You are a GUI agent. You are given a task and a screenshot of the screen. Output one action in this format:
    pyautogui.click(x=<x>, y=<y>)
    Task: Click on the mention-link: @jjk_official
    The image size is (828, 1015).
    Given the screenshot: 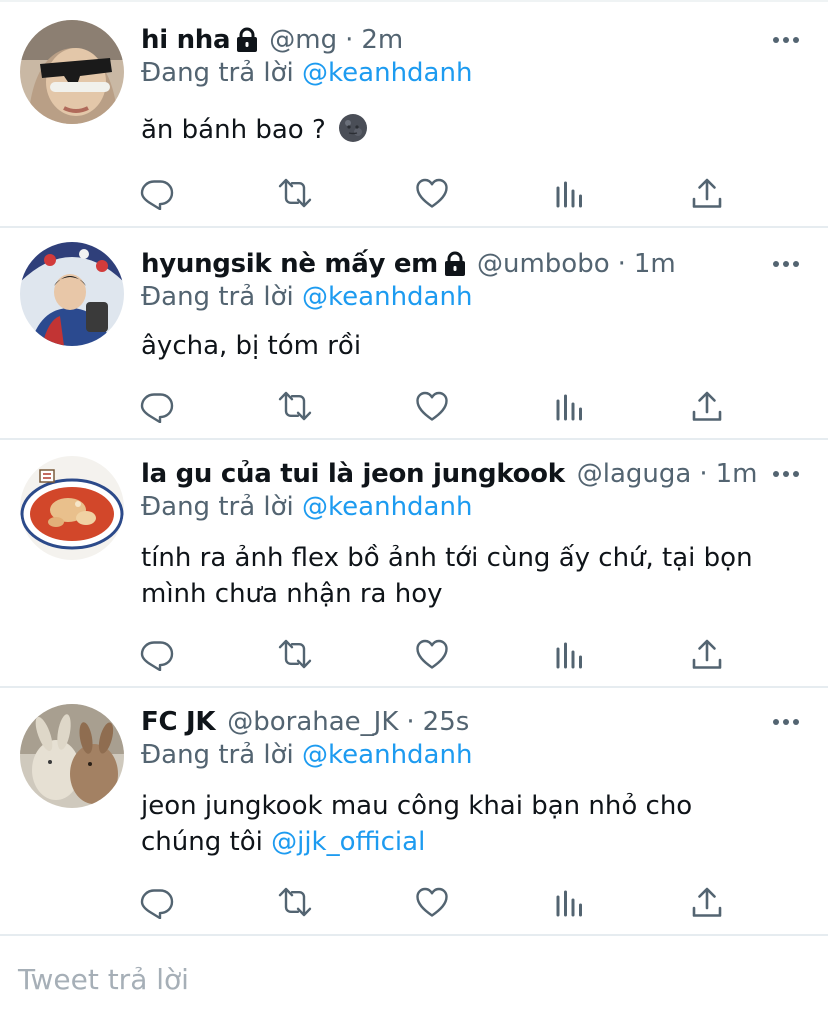 What is the action you would take?
    pyautogui.click(x=348, y=842)
    